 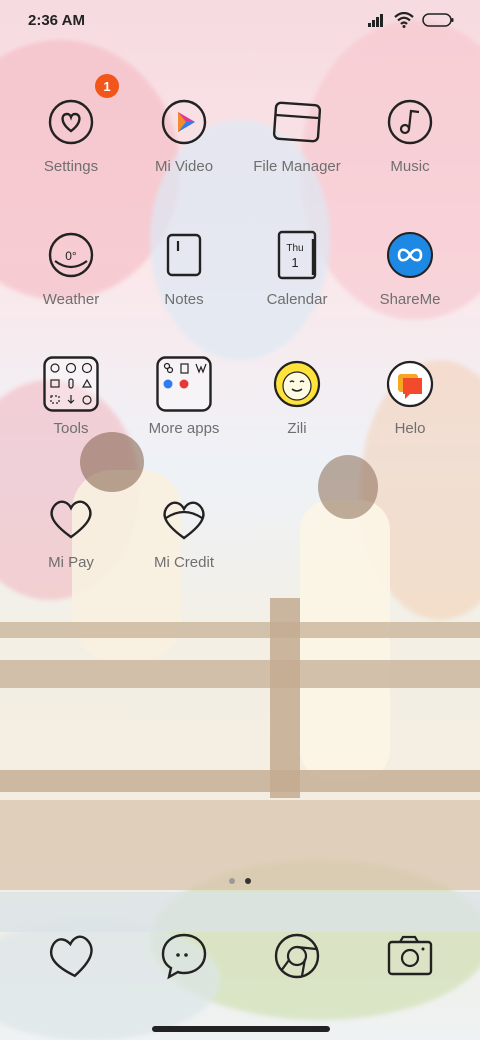 I want to click on browser-icon, so click(x=297, y=958).